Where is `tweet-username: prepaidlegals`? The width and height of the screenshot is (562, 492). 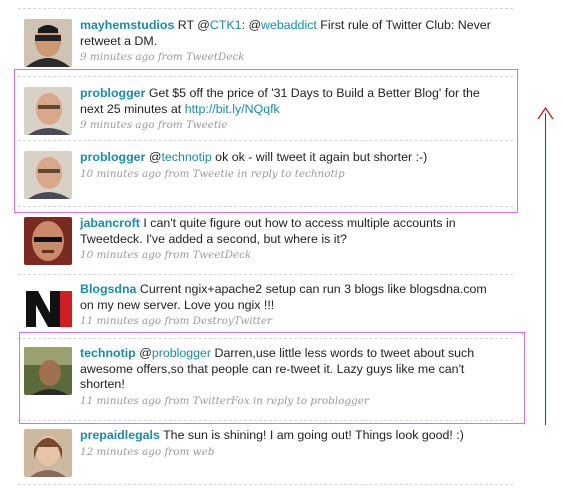 tweet-username: prepaidlegals is located at coordinates (120, 435).